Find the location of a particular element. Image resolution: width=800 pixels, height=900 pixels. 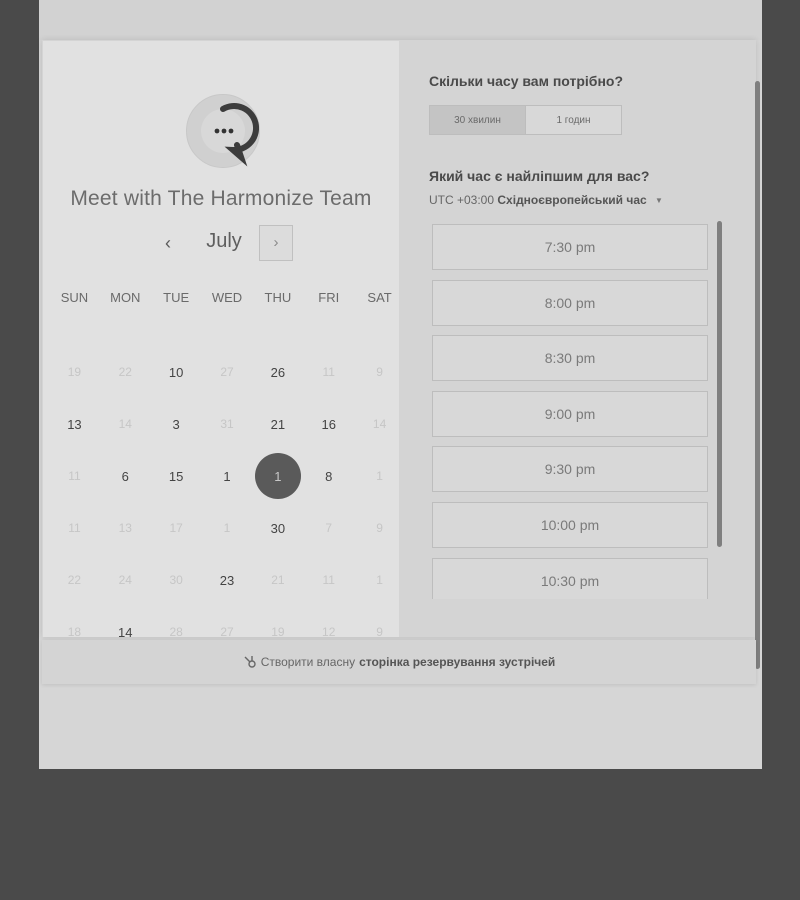

weekday-label: SAT is located at coordinates (379, 297).